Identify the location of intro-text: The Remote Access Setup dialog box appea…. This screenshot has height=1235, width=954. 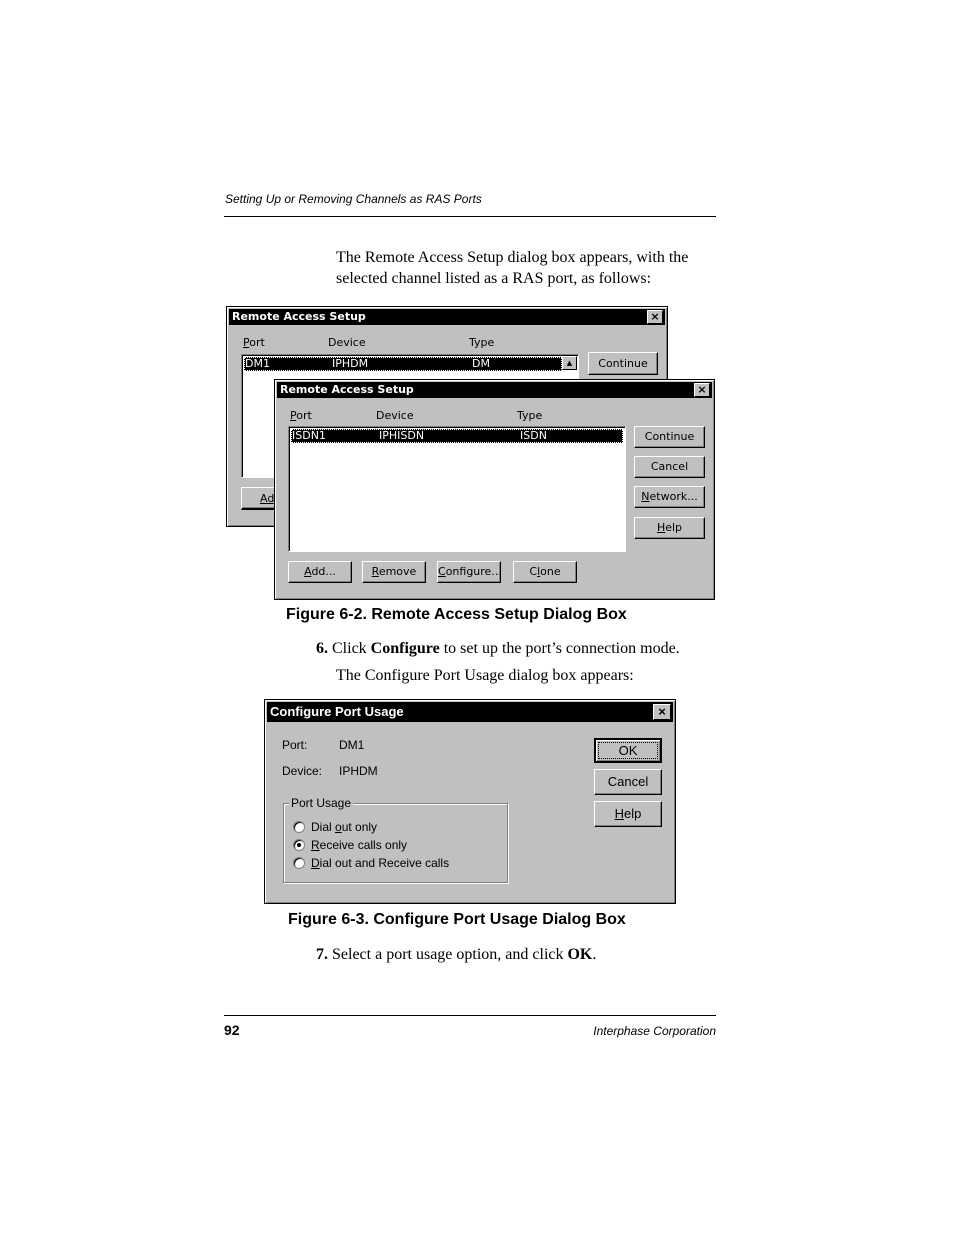
(512, 268).